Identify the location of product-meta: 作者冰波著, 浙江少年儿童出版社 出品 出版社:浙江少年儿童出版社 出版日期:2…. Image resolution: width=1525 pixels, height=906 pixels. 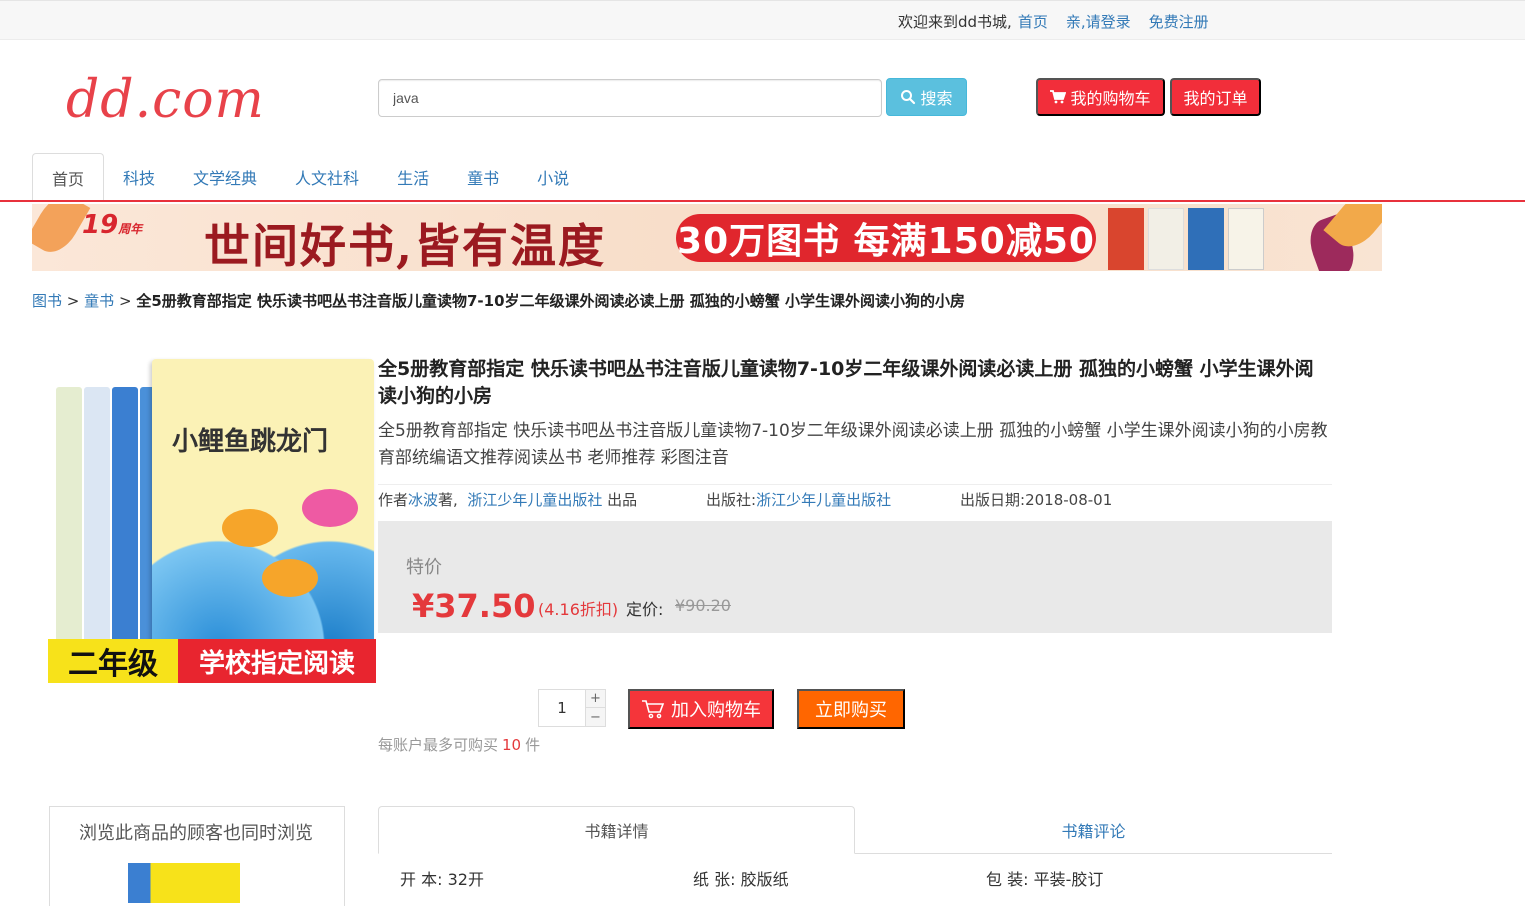
(855, 499).